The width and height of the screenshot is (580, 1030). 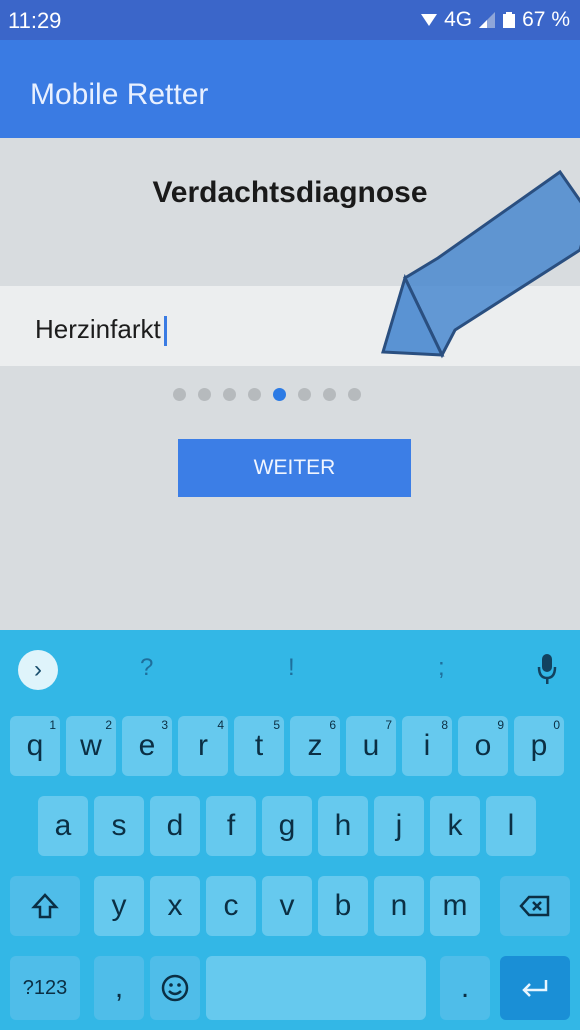 What do you see at coordinates (290, 192) in the screenshot?
I see `page-title: Verdachtsdiagnose` at bounding box center [290, 192].